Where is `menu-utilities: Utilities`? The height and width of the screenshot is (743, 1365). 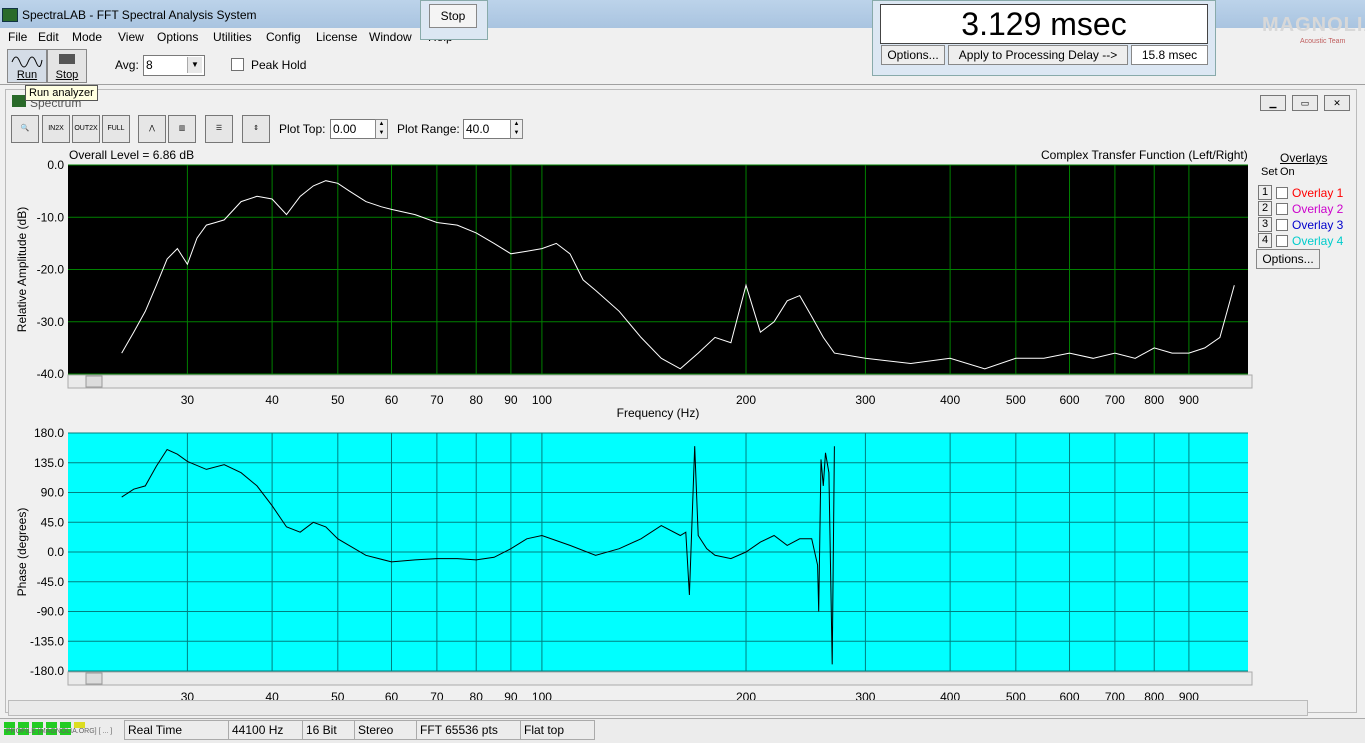
menu-utilities: Utilities is located at coordinates (232, 37).